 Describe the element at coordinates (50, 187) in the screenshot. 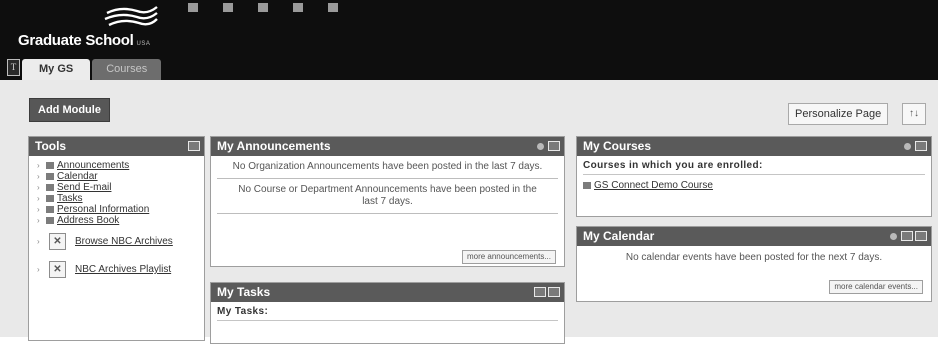

I see `envelope-icon` at that location.